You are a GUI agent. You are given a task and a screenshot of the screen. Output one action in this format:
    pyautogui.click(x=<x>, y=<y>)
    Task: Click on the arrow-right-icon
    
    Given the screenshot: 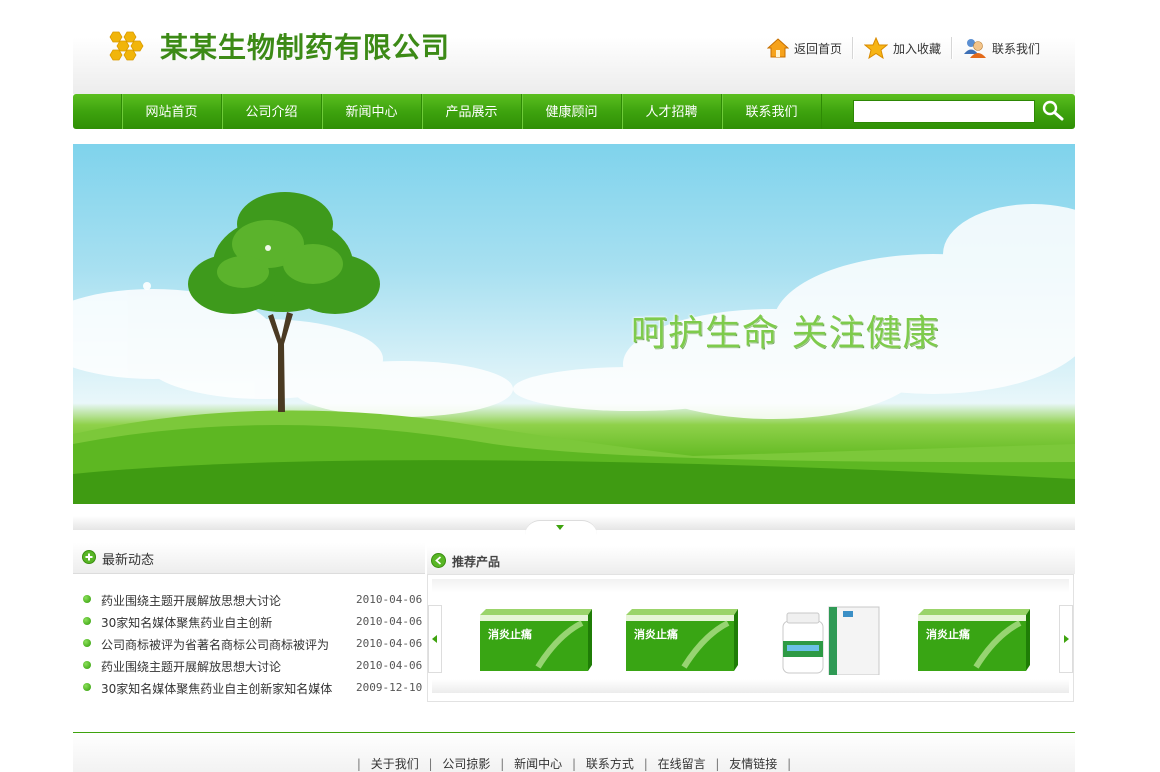 What is the action you would take?
    pyautogui.click(x=1066, y=639)
    